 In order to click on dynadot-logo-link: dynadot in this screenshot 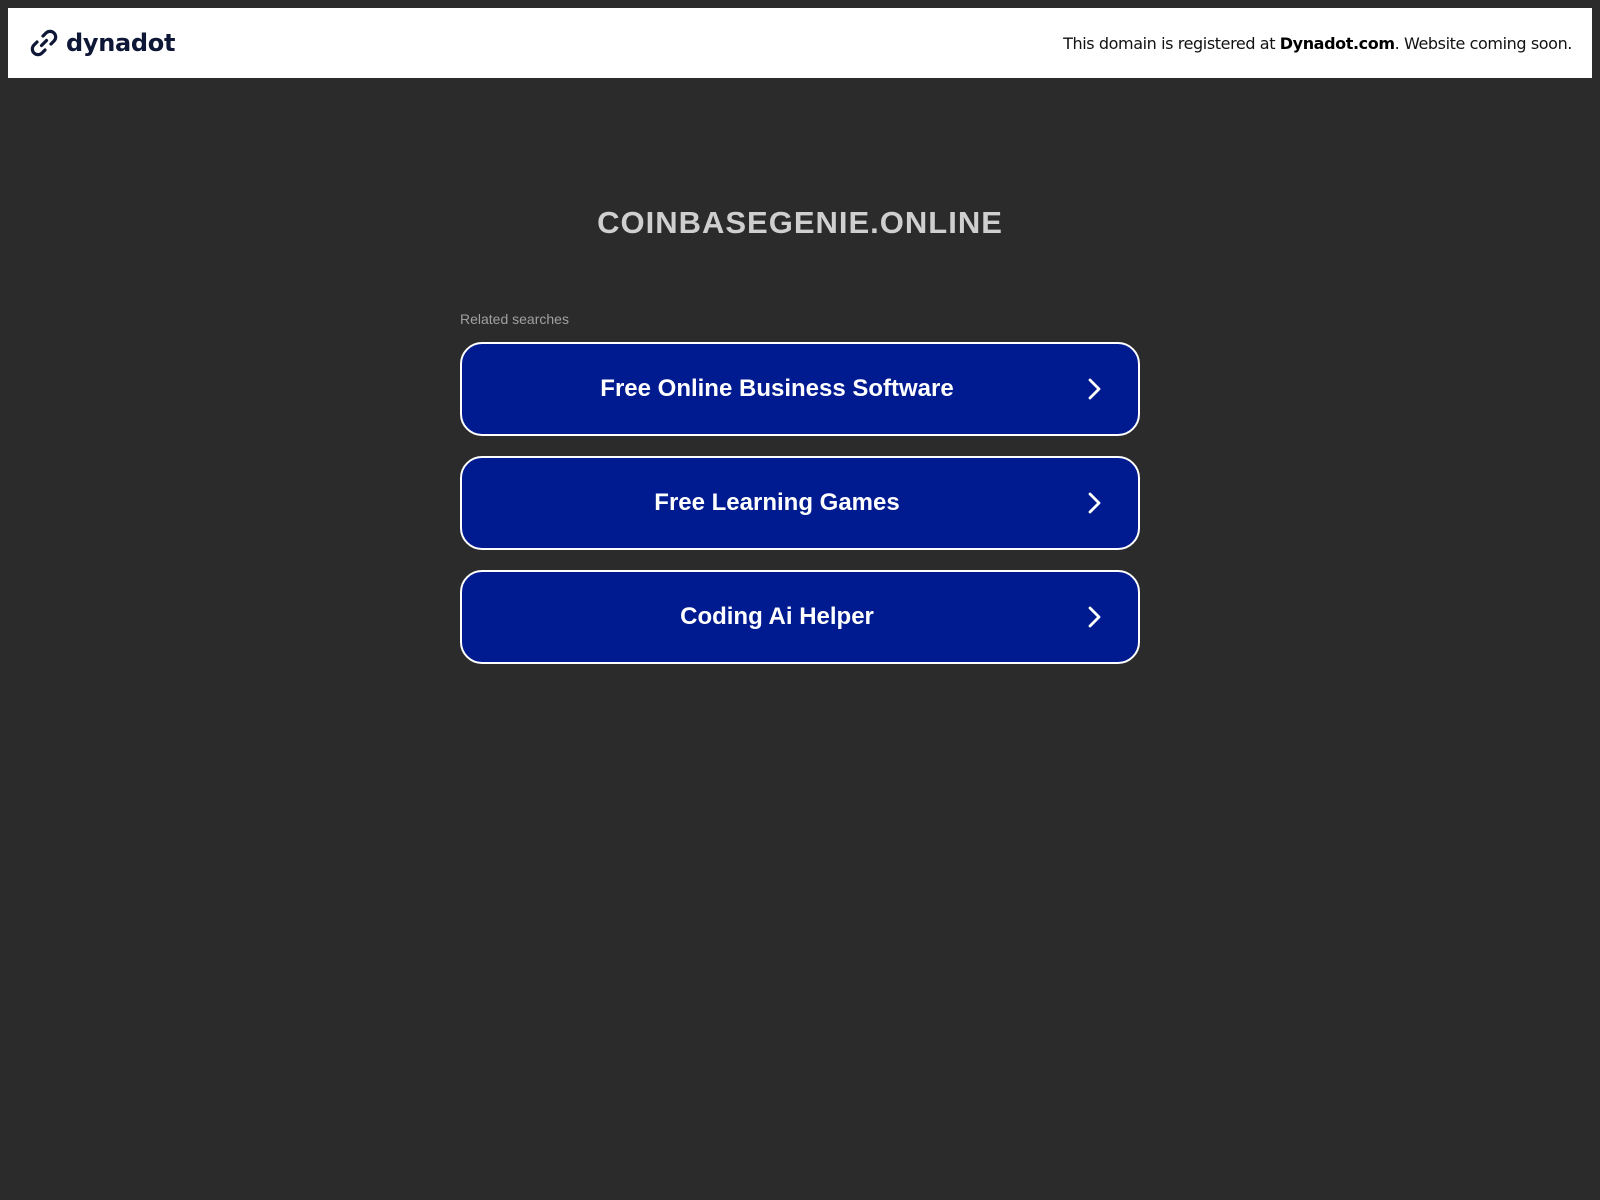, I will do `click(101, 43)`.